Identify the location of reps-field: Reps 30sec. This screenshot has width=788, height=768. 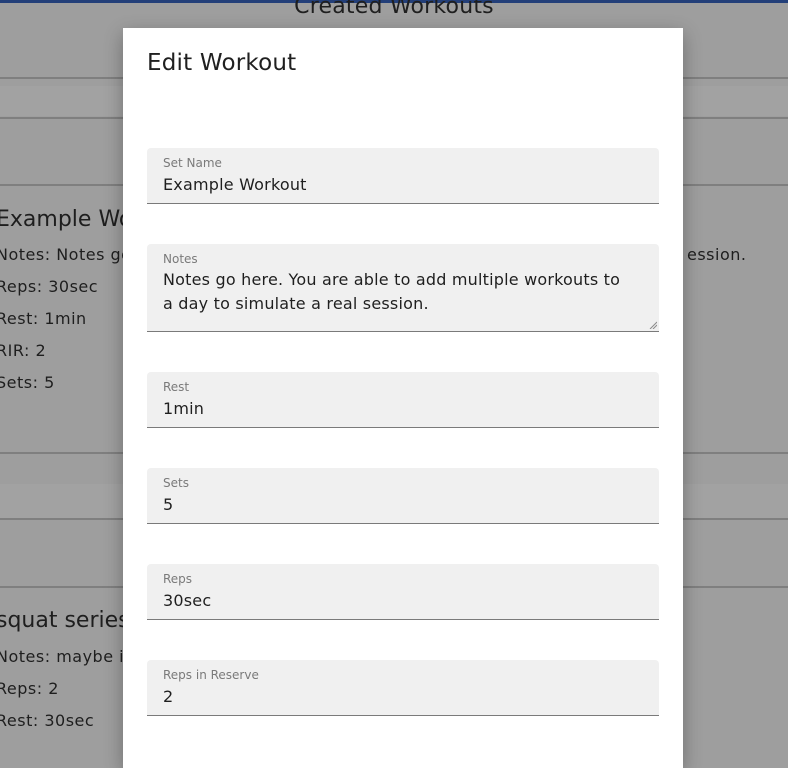
(403, 592).